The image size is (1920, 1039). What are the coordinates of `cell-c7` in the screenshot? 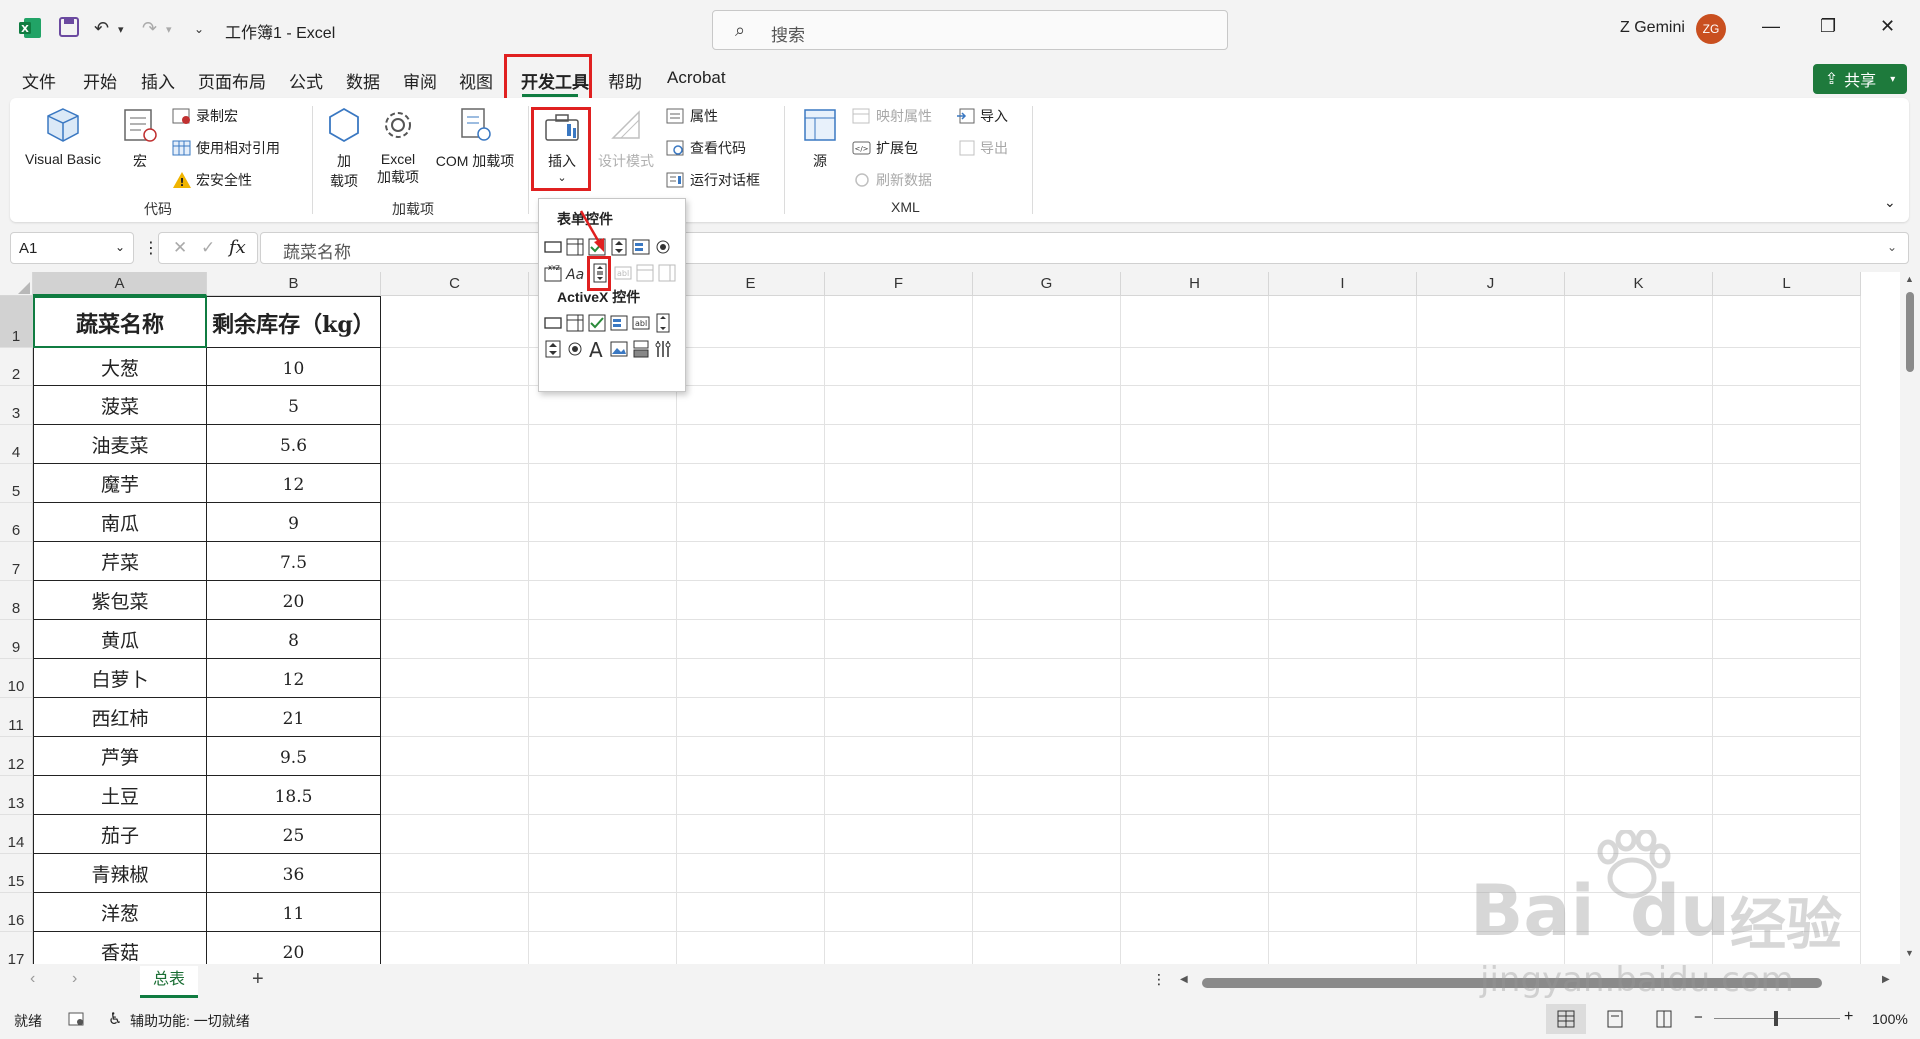 It's located at (455, 561).